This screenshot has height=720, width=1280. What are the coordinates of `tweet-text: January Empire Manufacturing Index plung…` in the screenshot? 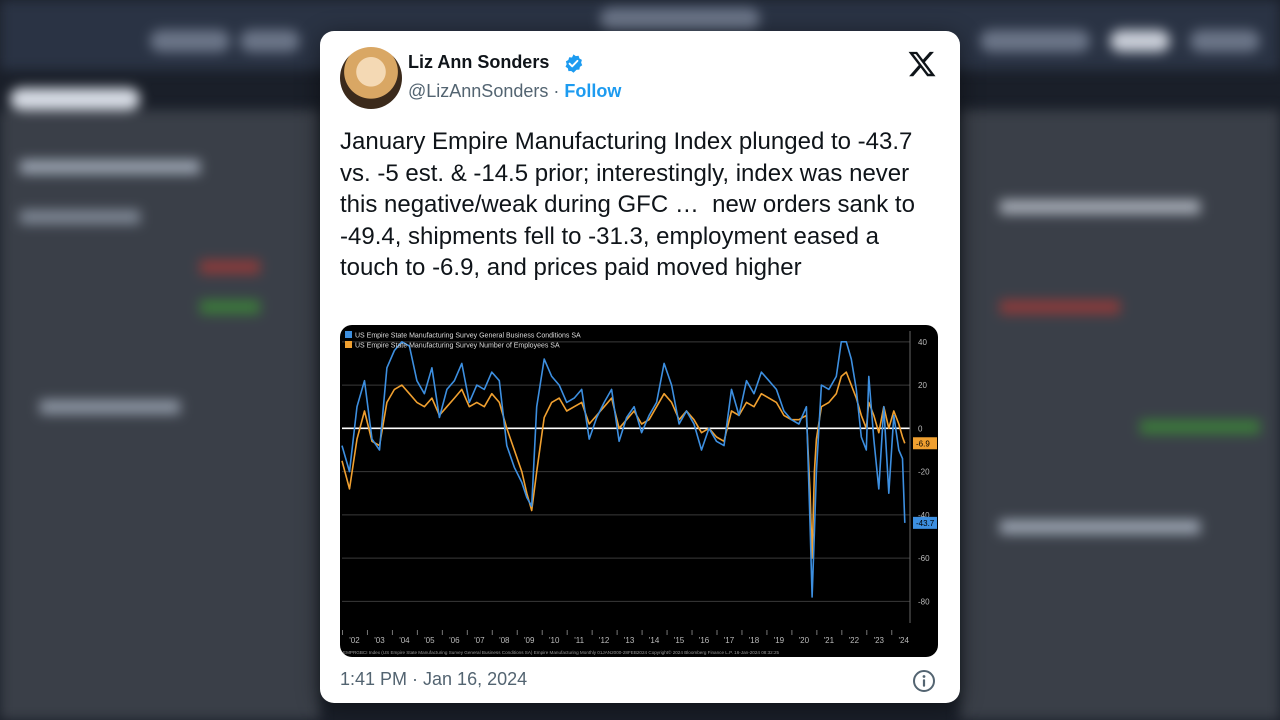 It's located at (631, 204).